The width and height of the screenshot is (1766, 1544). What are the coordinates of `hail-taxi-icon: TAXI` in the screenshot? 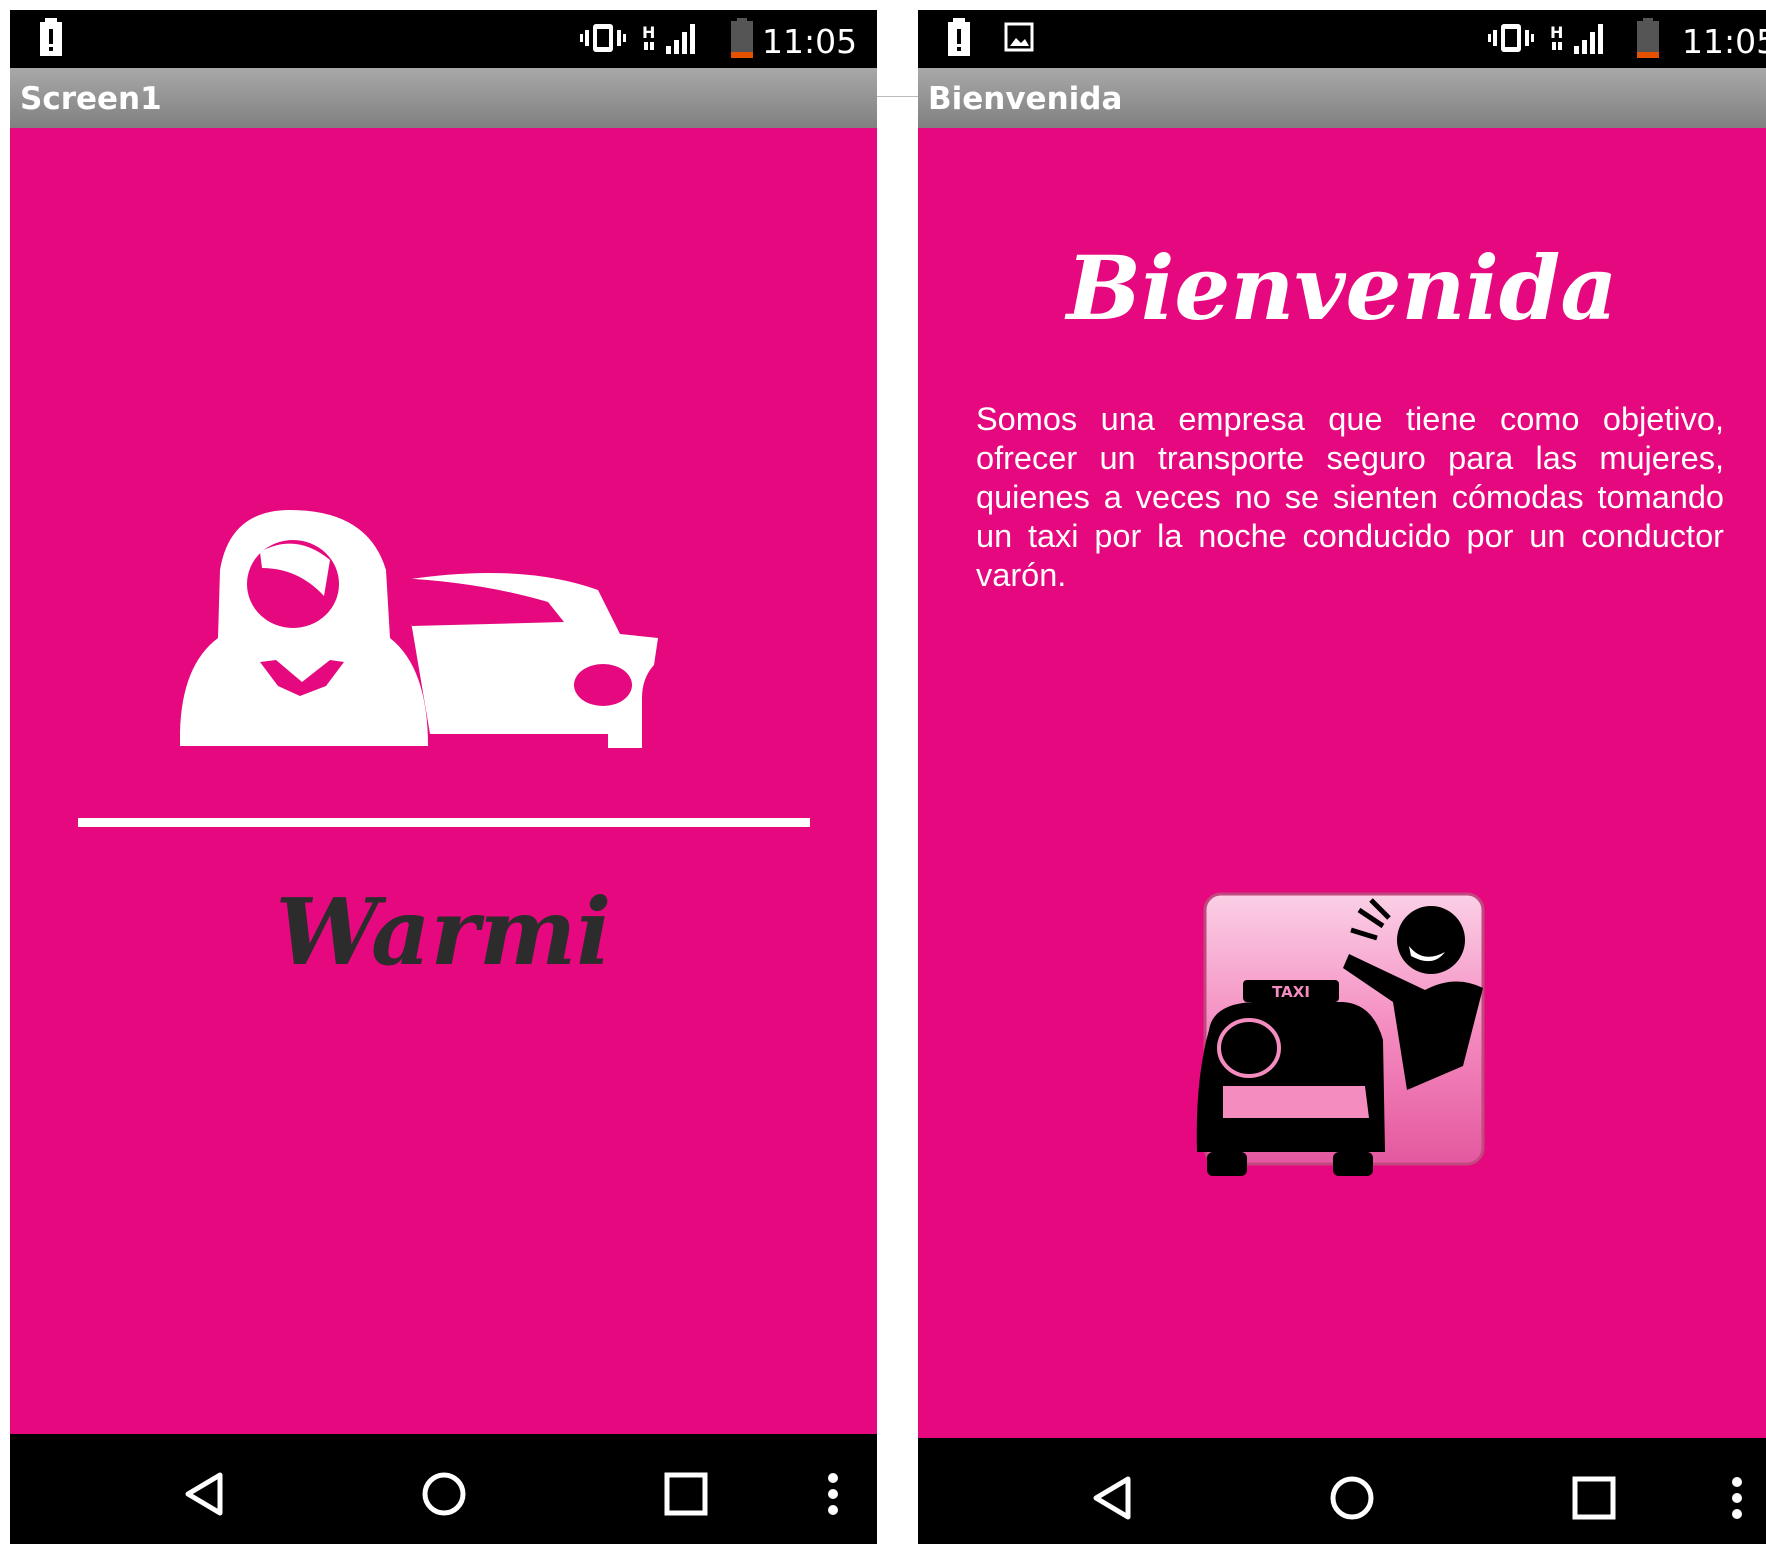 It's located at (1340, 1034).